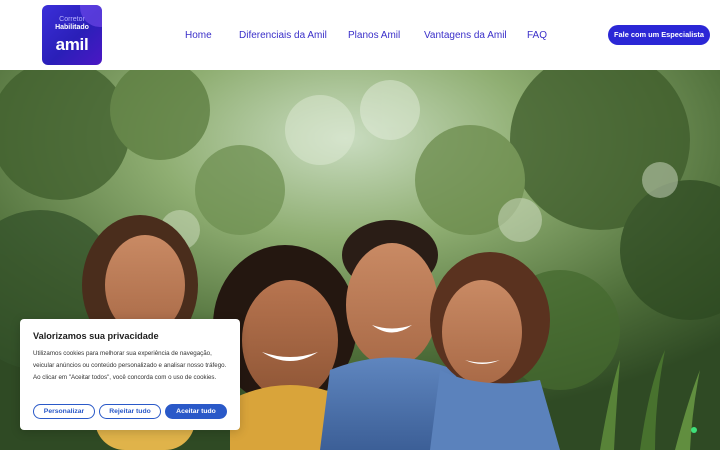  I want to click on logo-line-corretor: Corretor, so click(72, 19).